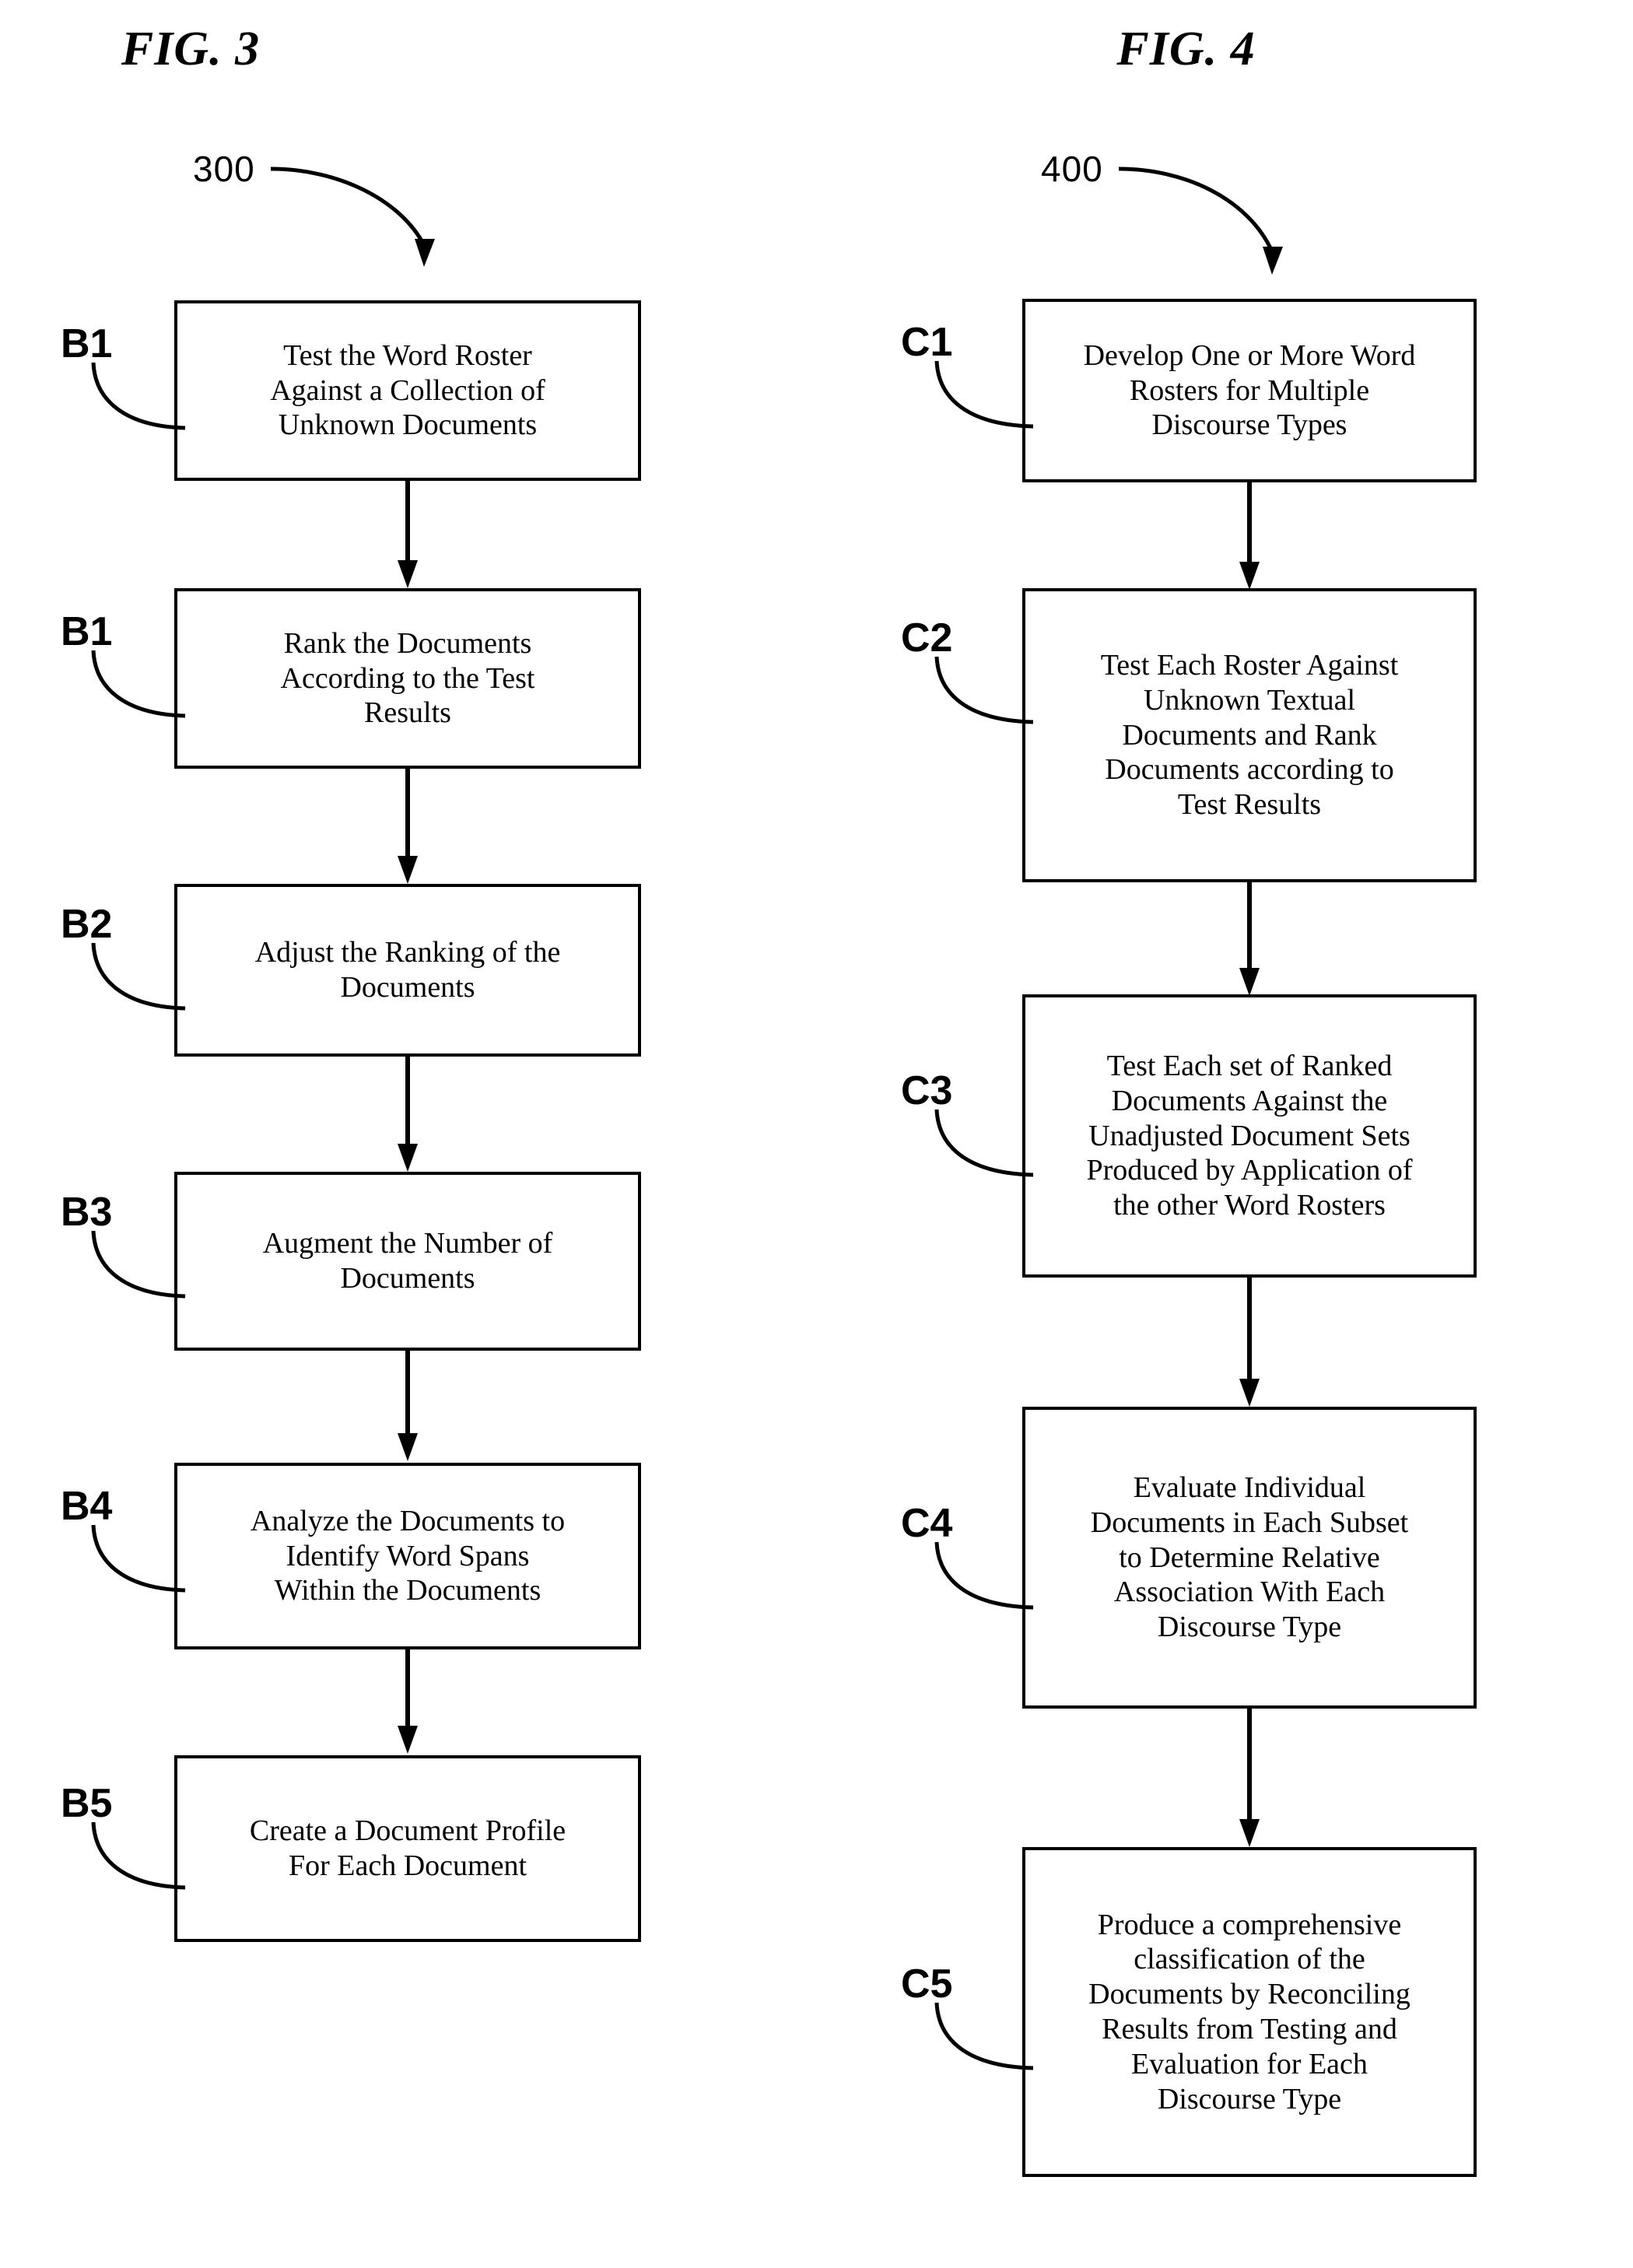 The height and width of the screenshot is (2268, 1633). What do you see at coordinates (138, 976) in the screenshot?
I see `figure-3-step-leader-3-icon` at bounding box center [138, 976].